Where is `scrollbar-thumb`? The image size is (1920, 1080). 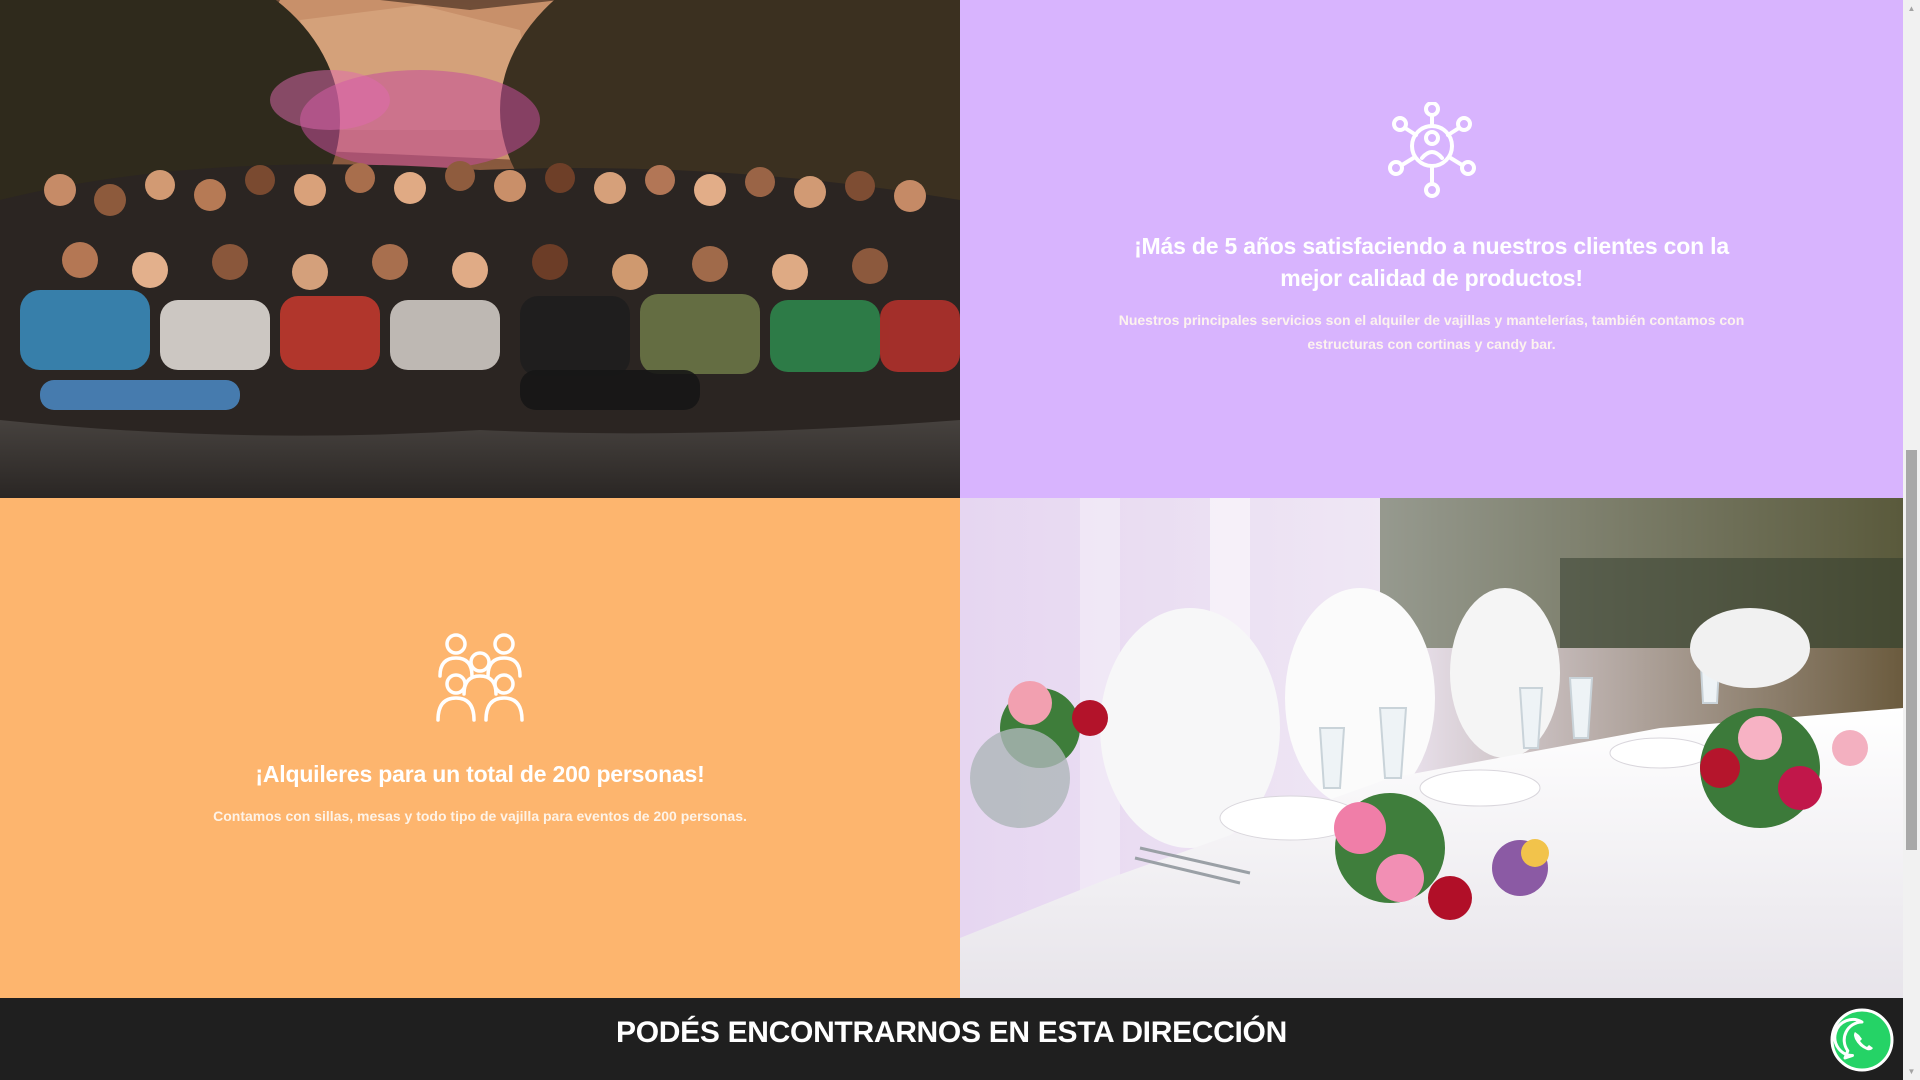 scrollbar-thumb is located at coordinates (1911, 650).